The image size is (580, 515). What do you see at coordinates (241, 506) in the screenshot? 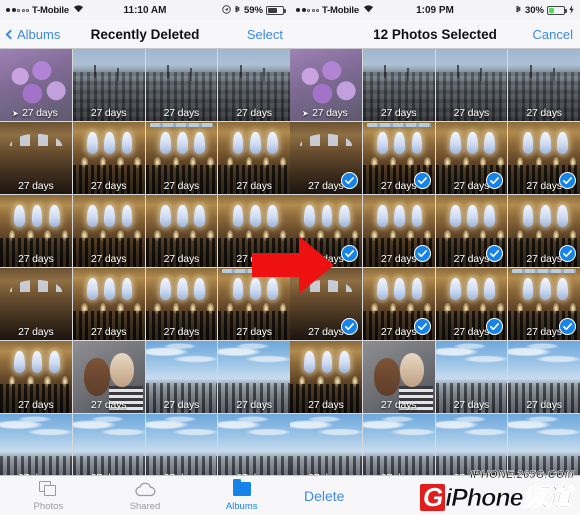
I see `tab-albums-label: Albums` at bounding box center [241, 506].